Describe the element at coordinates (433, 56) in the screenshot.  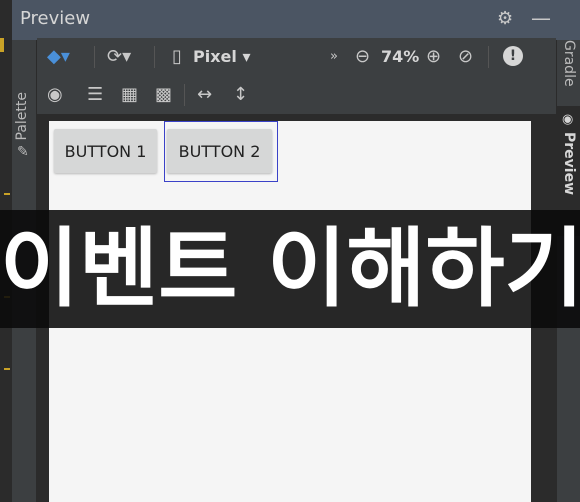
I see `zoom-in-icon: ⊕` at that location.